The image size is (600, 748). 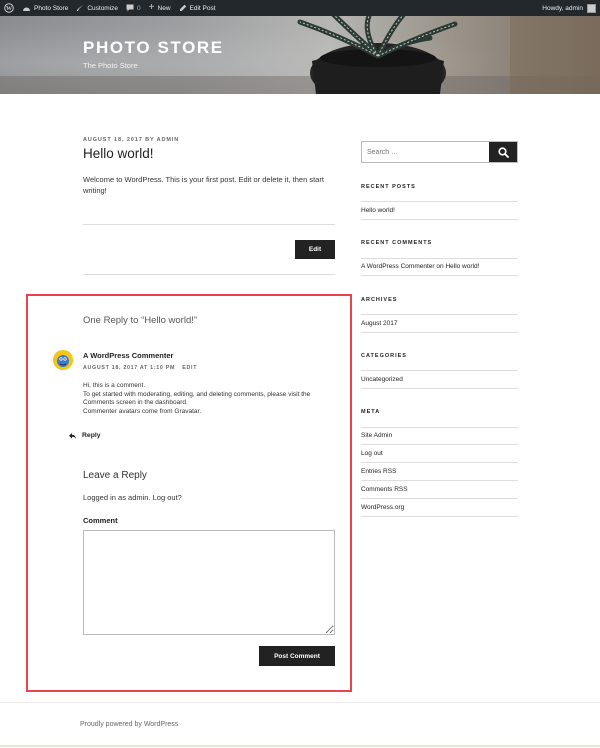 I want to click on comment-label: Comment, so click(x=100, y=520).